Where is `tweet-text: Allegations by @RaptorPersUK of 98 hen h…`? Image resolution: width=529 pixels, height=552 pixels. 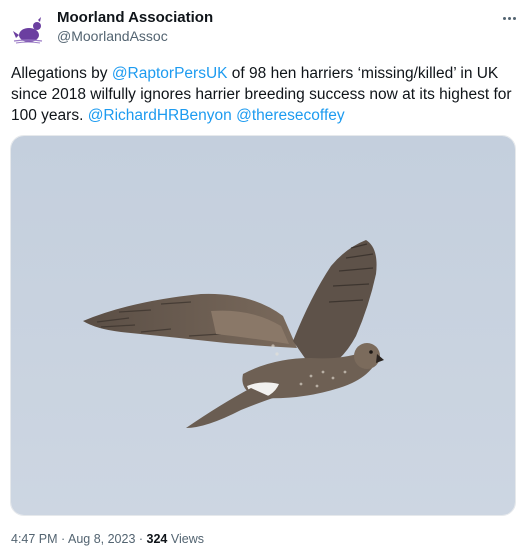
tweet-text: Allegations by @RaptorPersUK of 98 hen h… is located at coordinates (265, 94).